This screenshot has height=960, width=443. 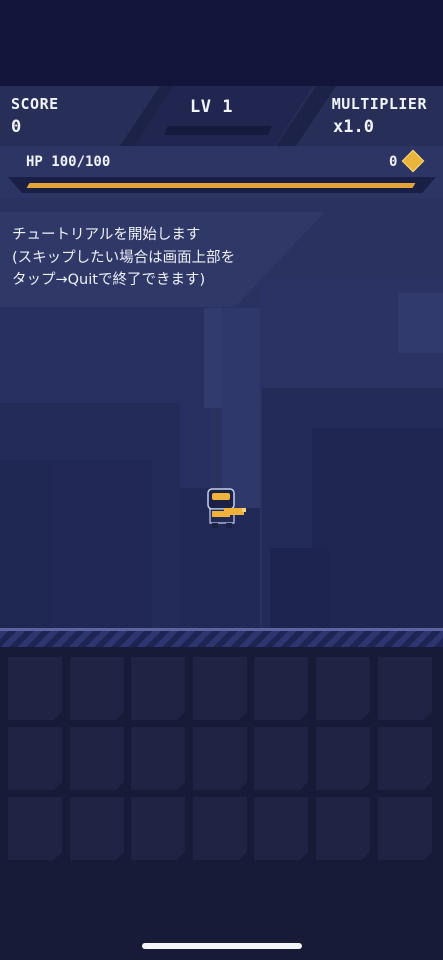 What do you see at coordinates (16, 127) in the screenshot?
I see `score-value: 0` at bounding box center [16, 127].